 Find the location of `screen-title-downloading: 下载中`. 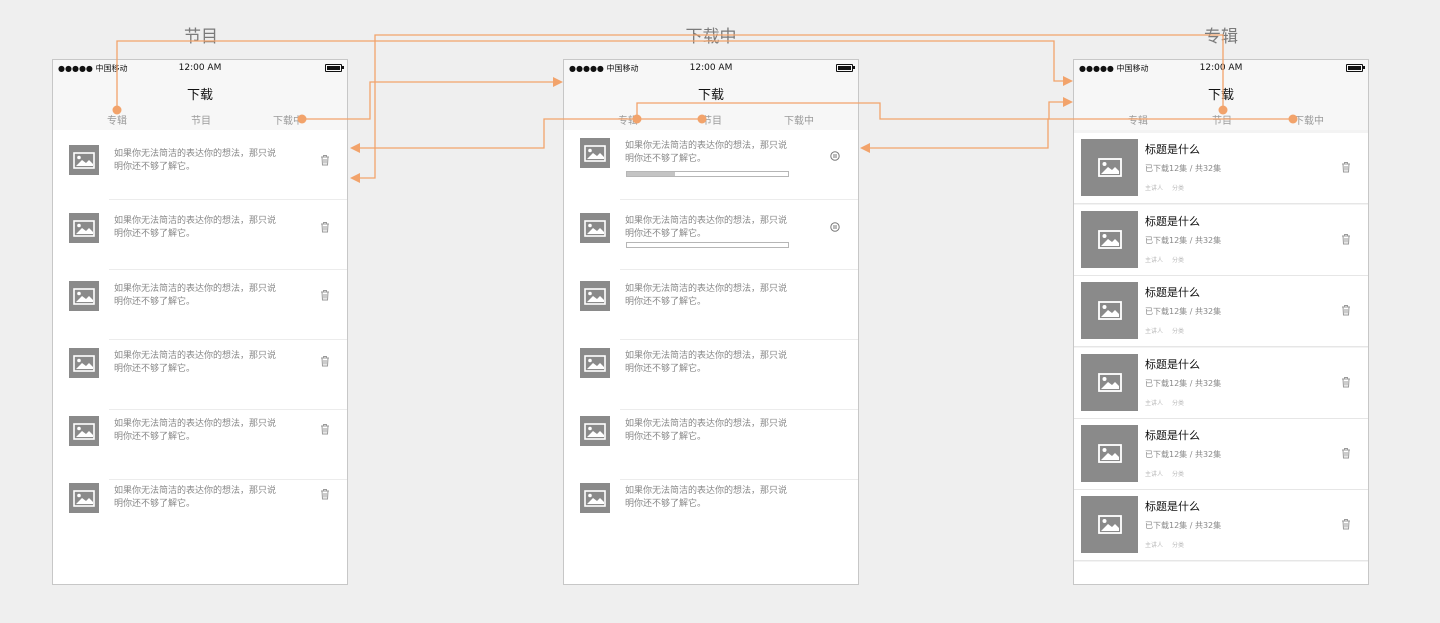

screen-title-downloading: 下载中 is located at coordinates (711, 37).